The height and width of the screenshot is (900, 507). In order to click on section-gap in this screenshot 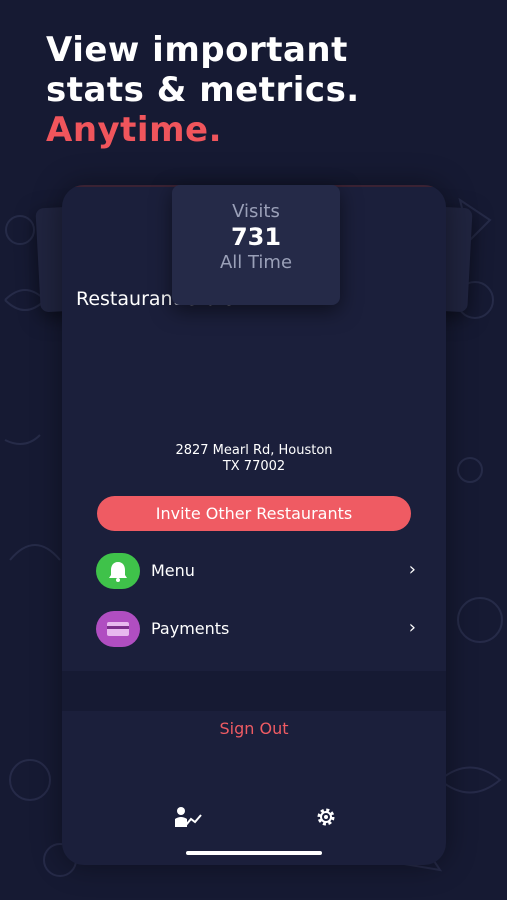, I will do `click(254, 691)`.